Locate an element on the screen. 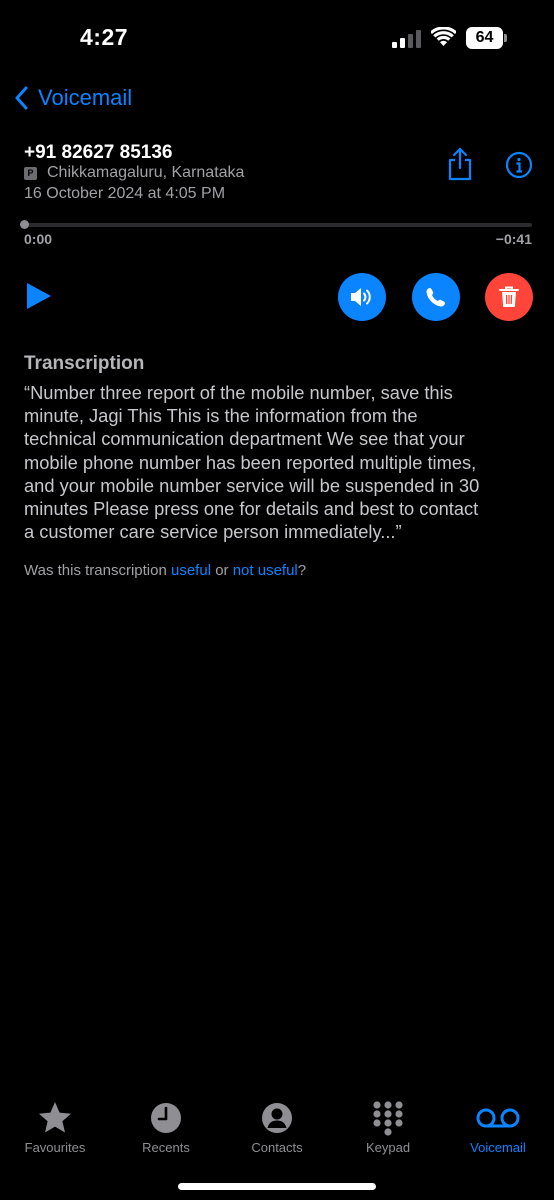 Image resolution: width=554 pixels, height=1200 pixels. wifi-icon is located at coordinates (443, 36).